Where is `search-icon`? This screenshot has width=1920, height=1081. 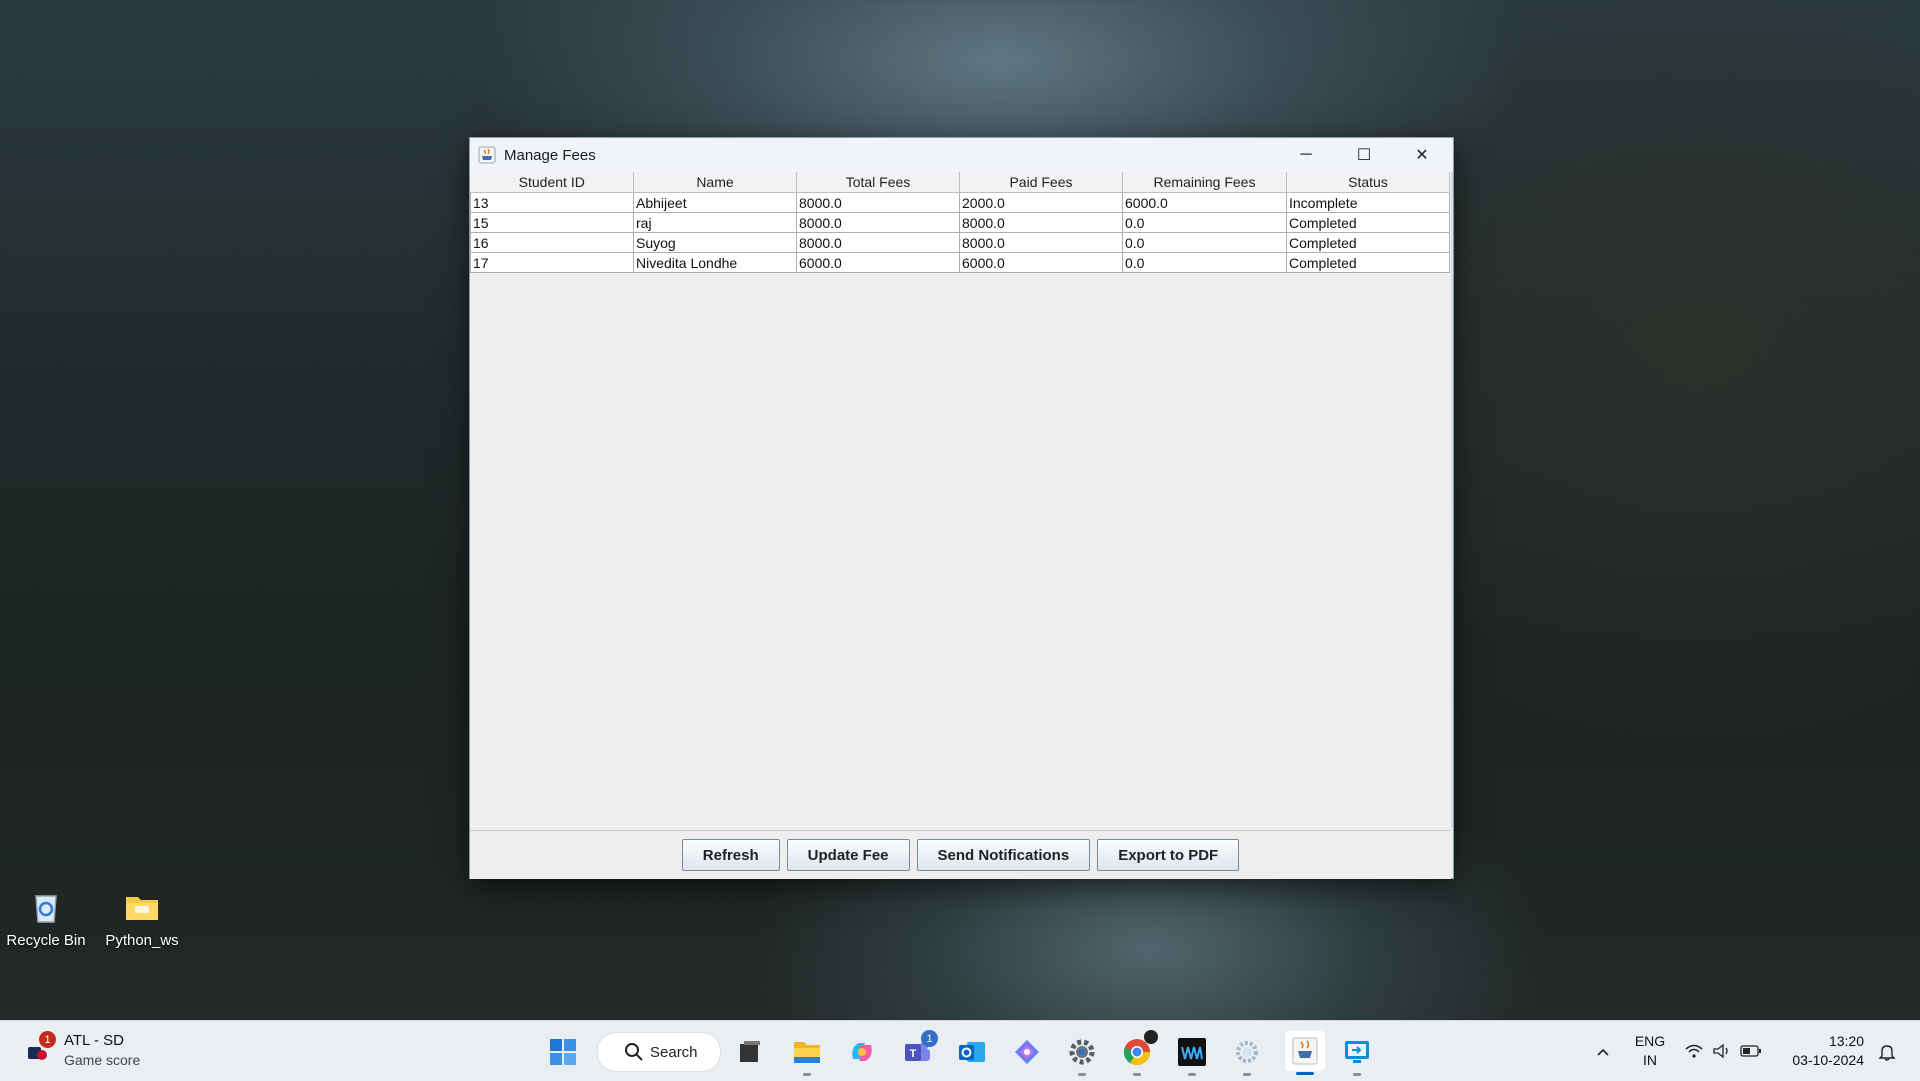
search-icon is located at coordinates (634, 1052).